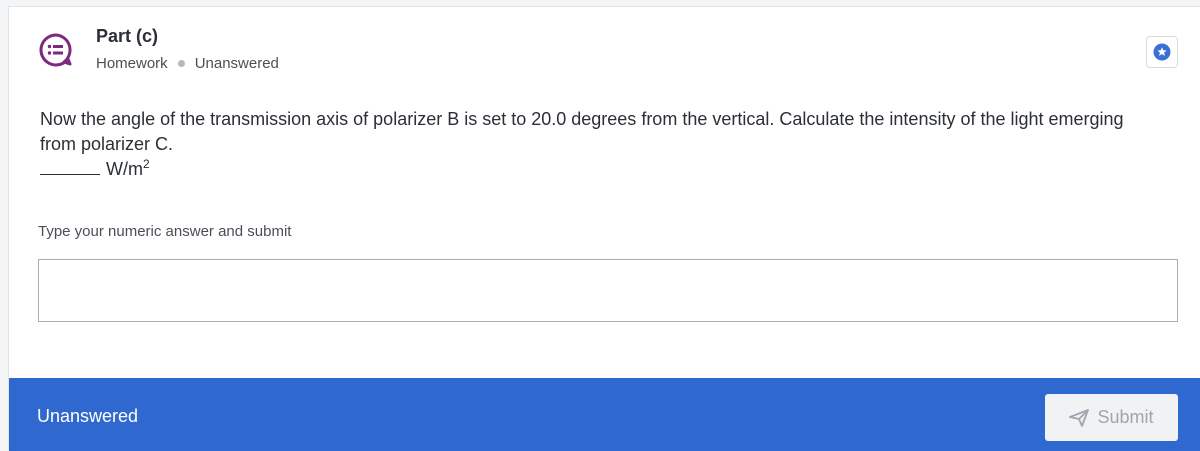  I want to click on category-label: Homework, so click(132, 63).